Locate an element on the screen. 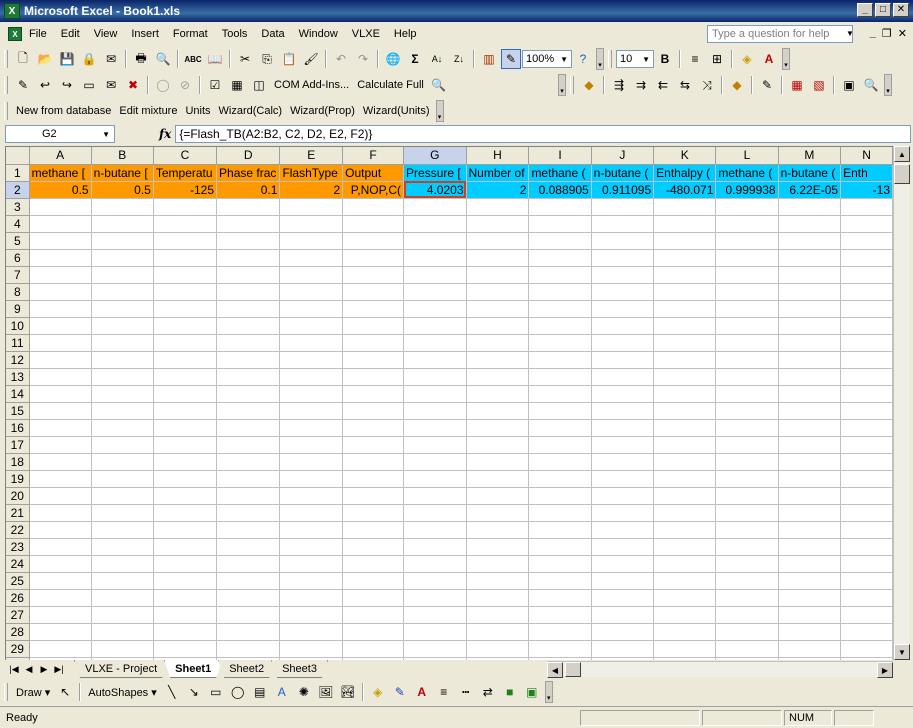 Image resolution: width=913 pixels, height=728 pixels. cell-E2: 2 is located at coordinates (311, 190).